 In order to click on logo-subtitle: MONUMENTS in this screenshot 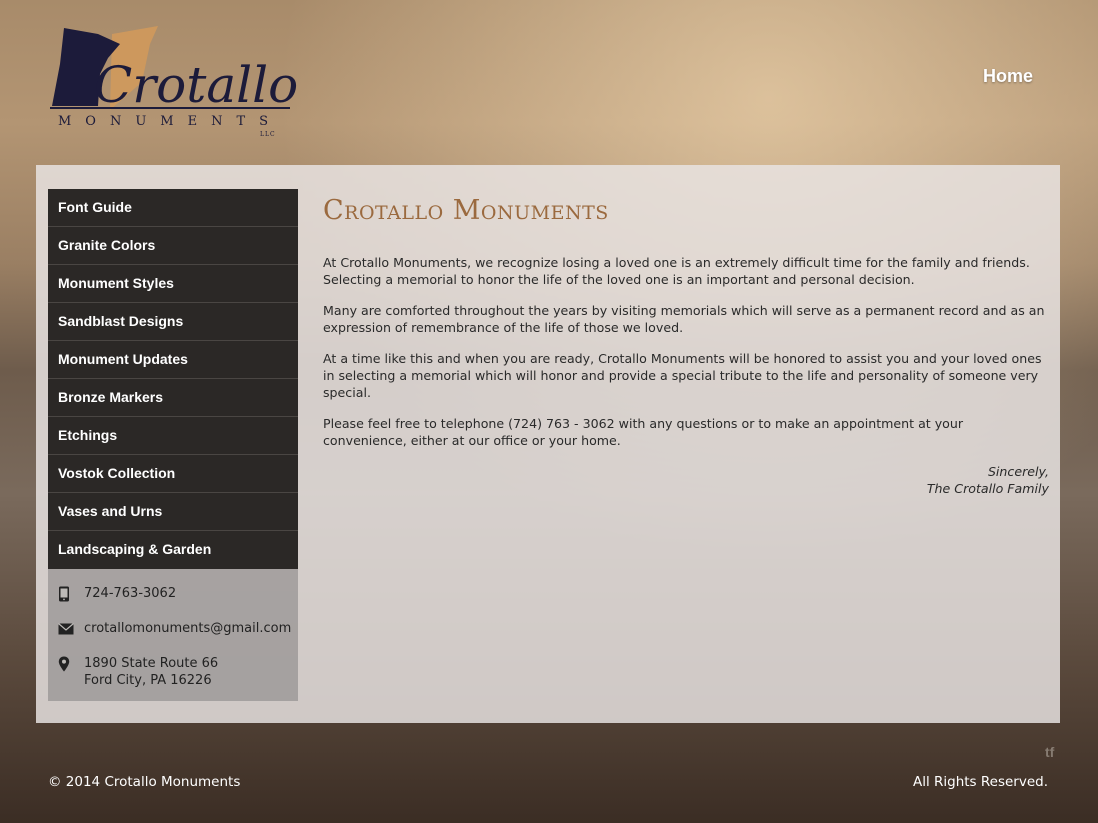, I will do `click(170, 121)`.